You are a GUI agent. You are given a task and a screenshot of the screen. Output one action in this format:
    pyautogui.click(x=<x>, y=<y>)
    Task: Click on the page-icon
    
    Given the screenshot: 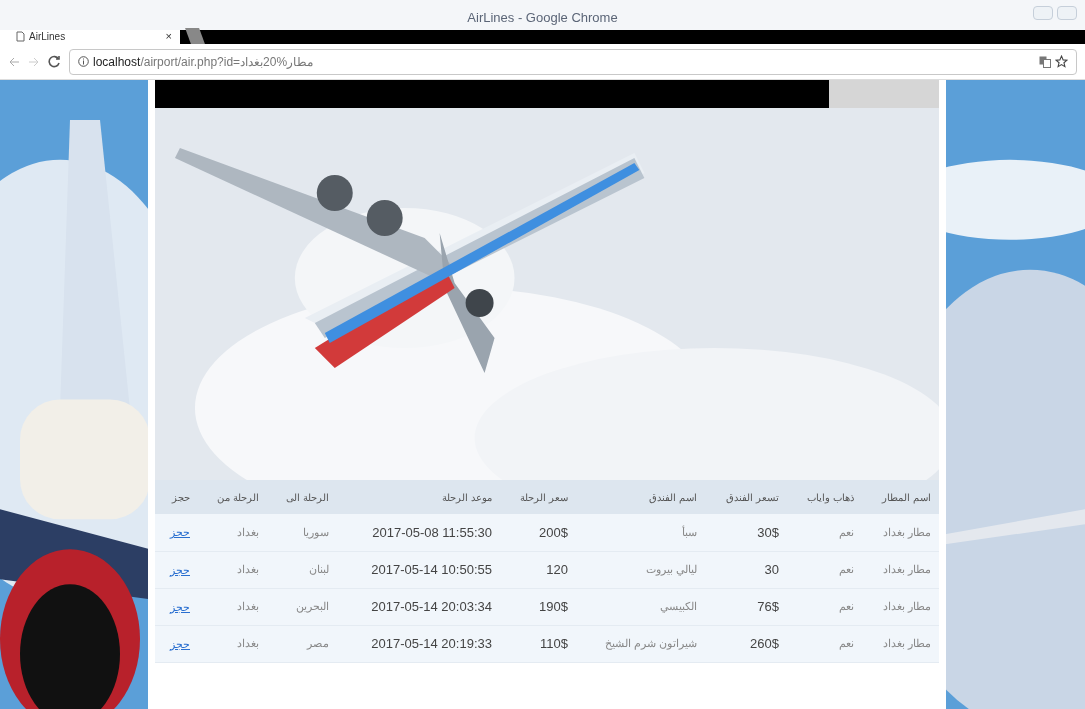 What is the action you would take?
    pyautogui.click(x=20, y=36)
    